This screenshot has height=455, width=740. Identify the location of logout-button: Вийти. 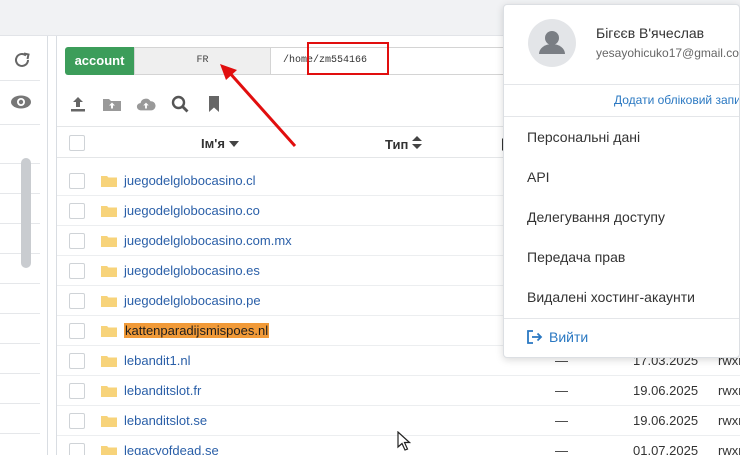
(557, 337).